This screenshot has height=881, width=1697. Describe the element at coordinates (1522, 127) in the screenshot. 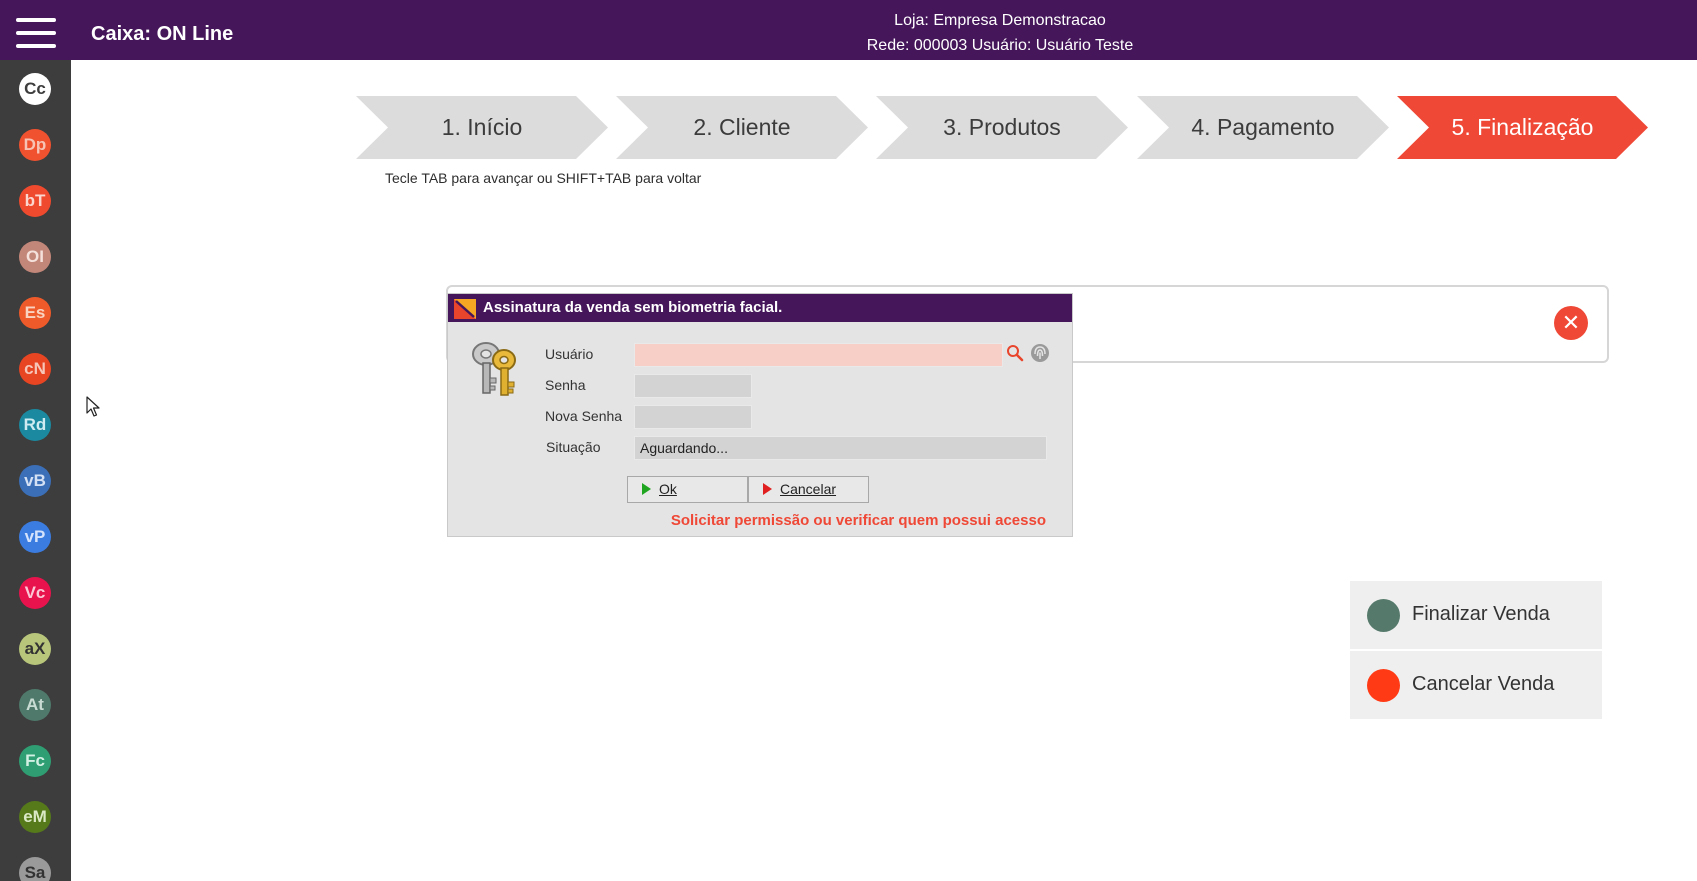

I see `step-finalizacao: 5. Finalização` at that location.